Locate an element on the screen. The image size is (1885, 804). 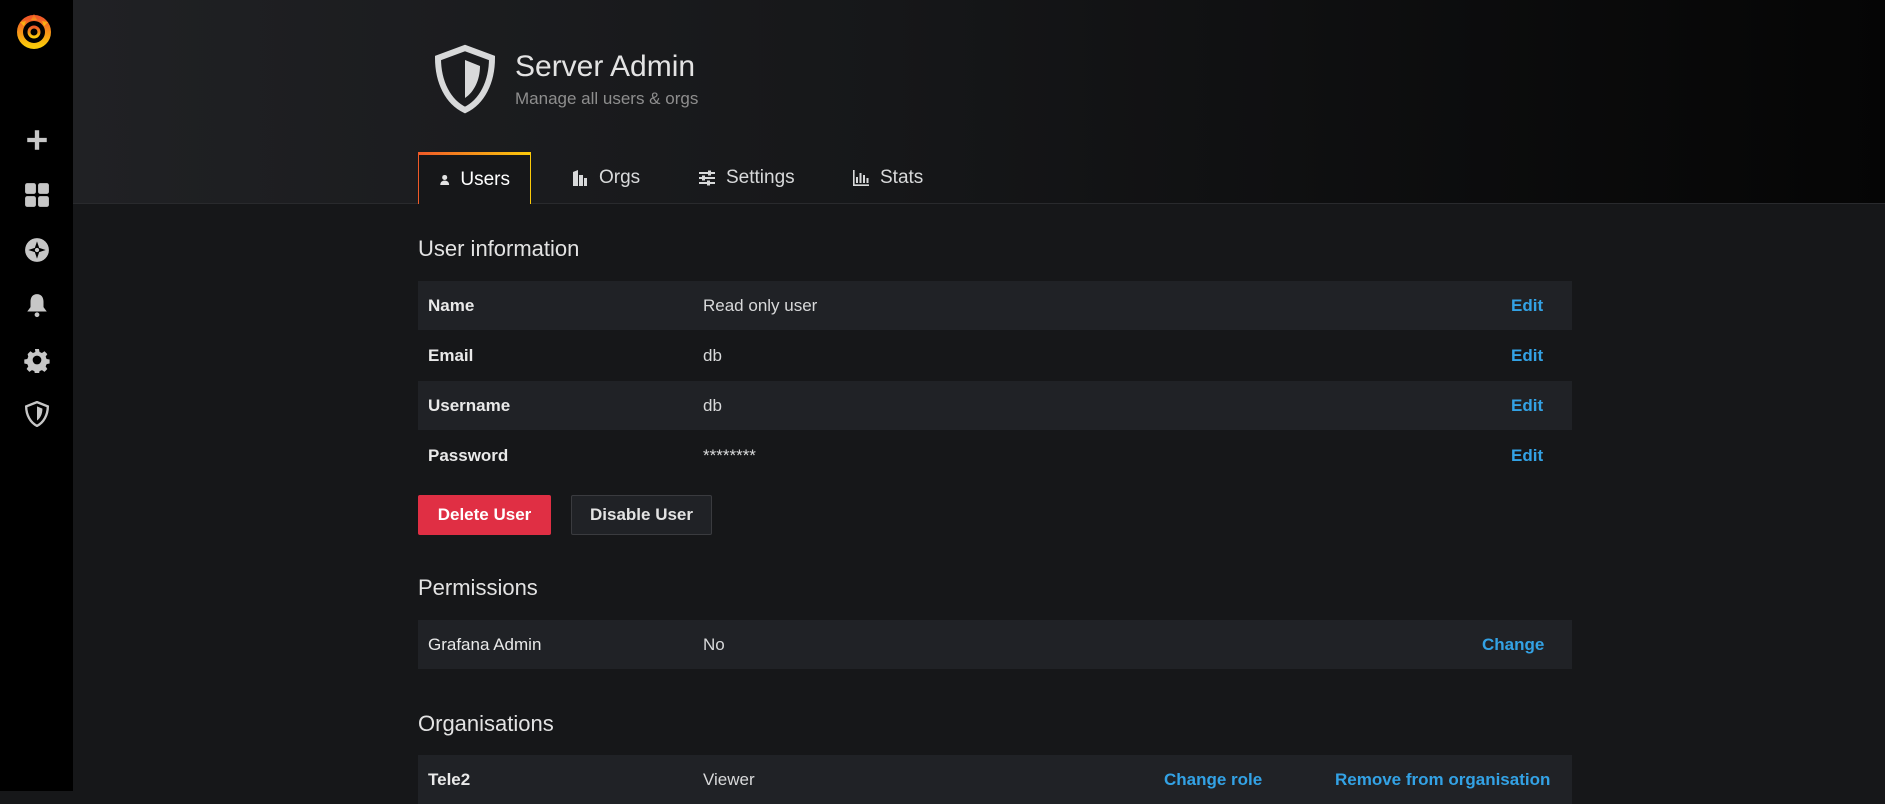
tab-label: Settings is located at coordinates (760, 177).